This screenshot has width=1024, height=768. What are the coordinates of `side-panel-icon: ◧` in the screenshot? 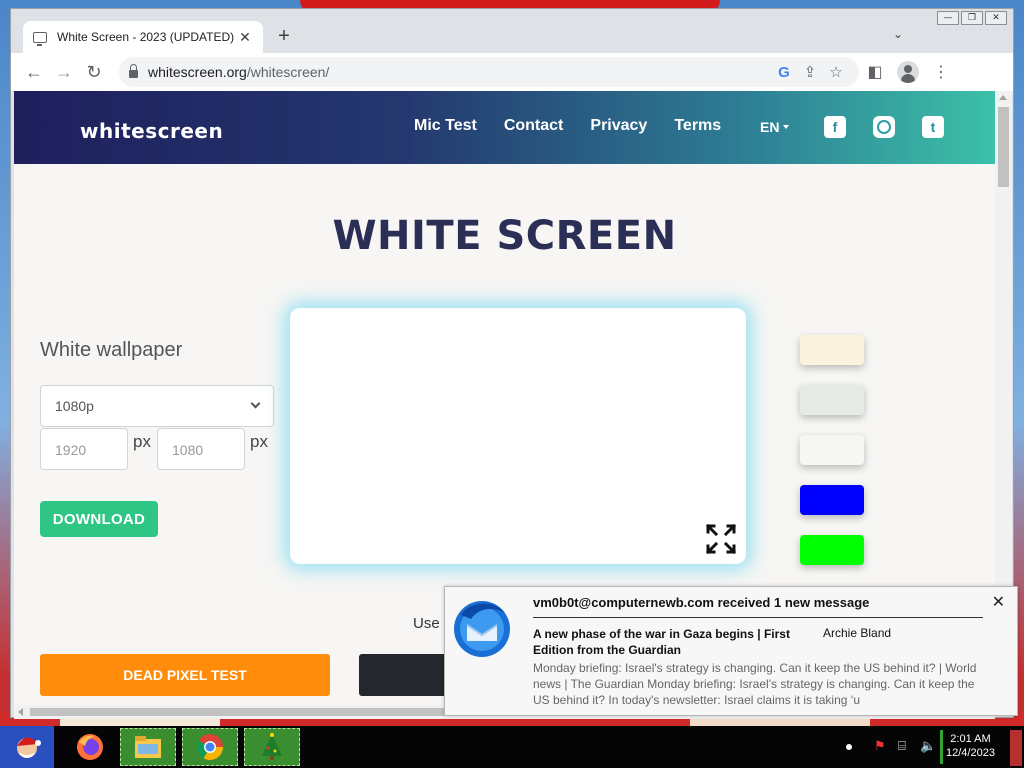 It's located at (875, 72).